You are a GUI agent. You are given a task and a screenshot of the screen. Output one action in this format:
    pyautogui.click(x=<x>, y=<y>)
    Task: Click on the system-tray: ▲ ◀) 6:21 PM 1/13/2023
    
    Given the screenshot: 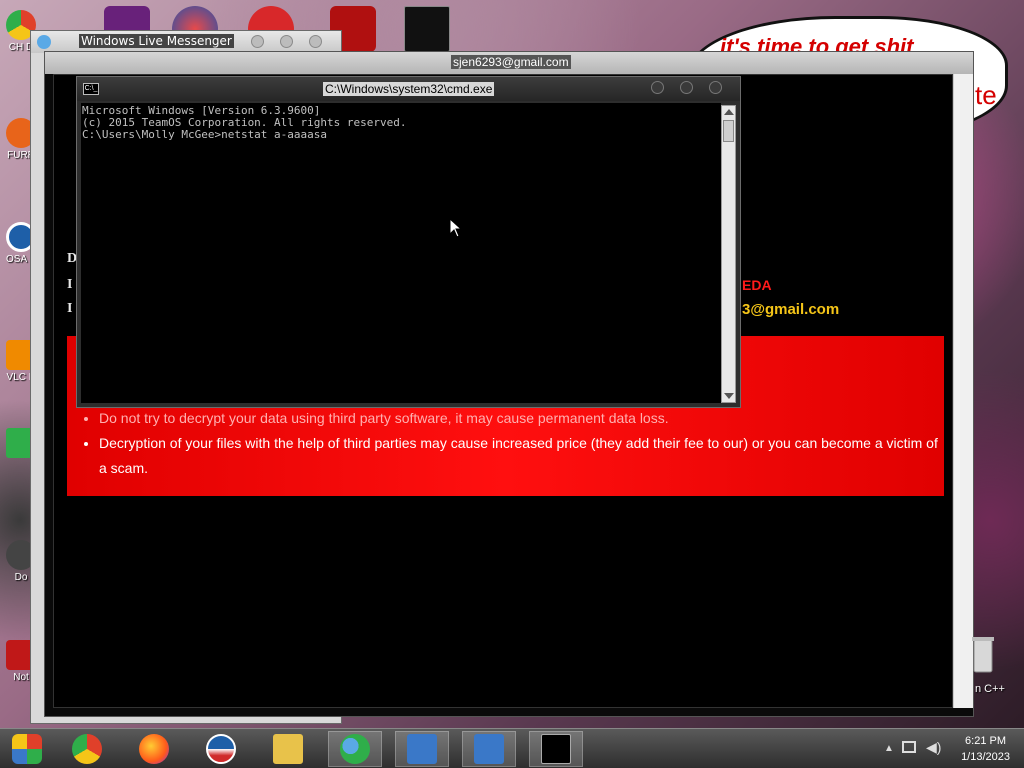 What is the action you would take?
    pyautogui.click(x=944, y=748)
    